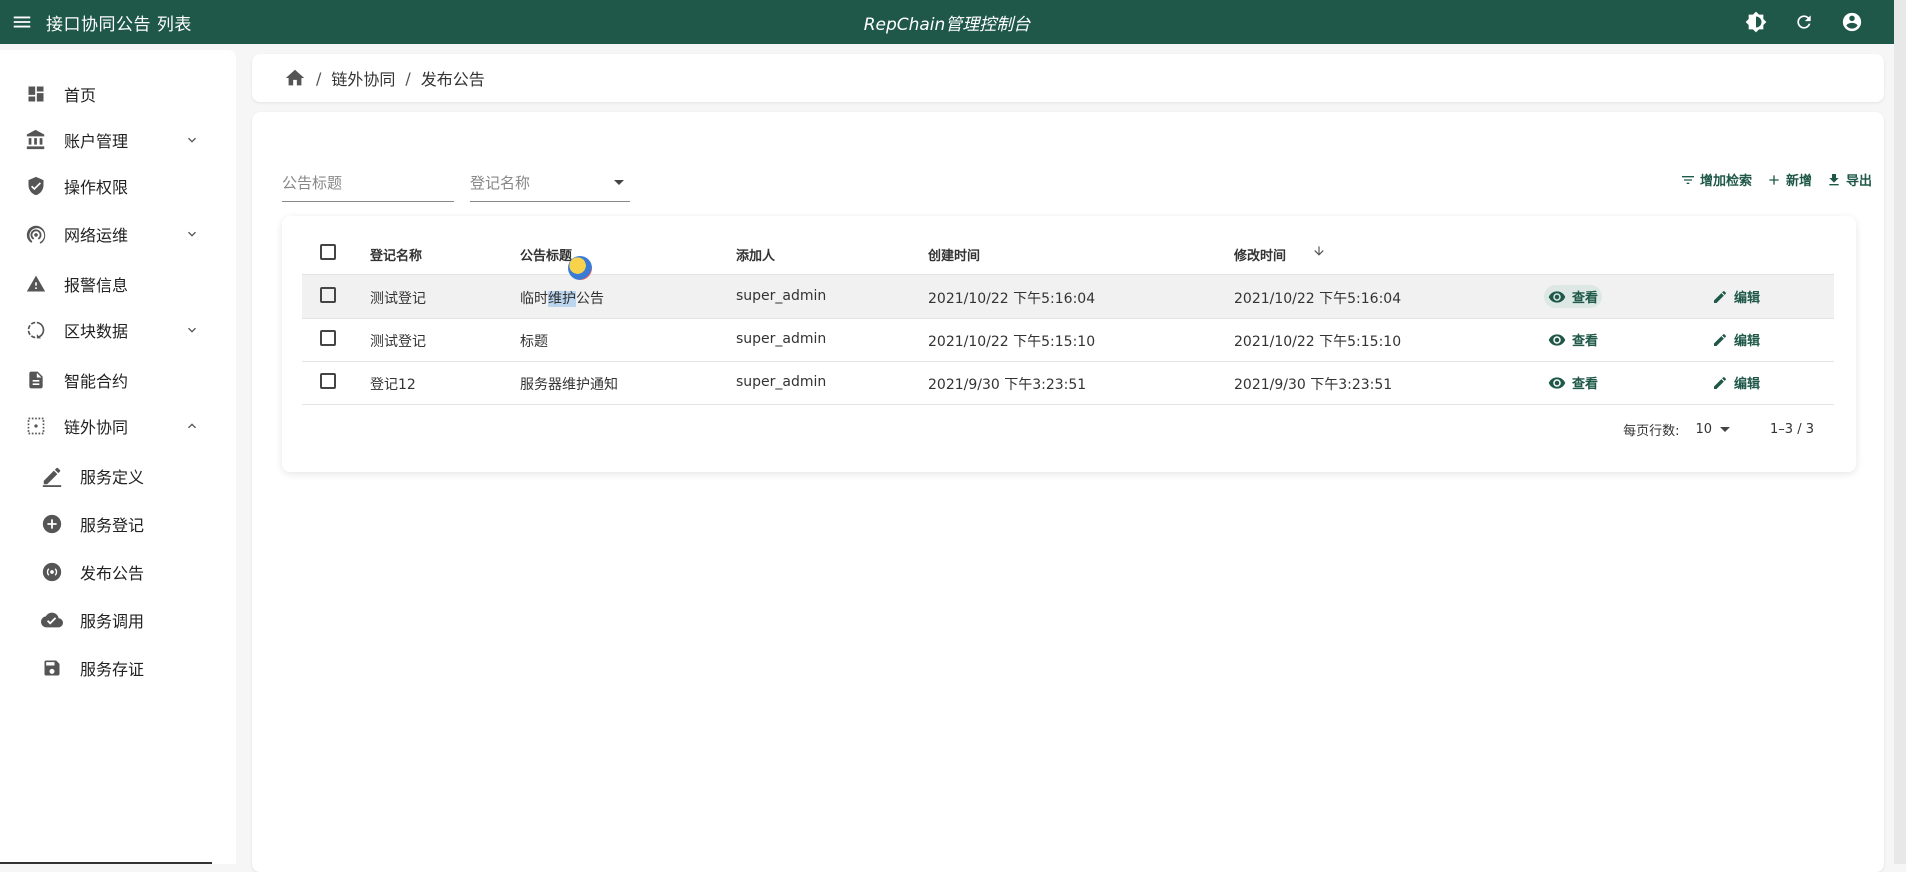 Image resolution: width=1906 pixels, height=872 pixels. What do you see at coordinates (119, 24) in the screenshot?
I see `page-title: 接口协同公告 列表` at bounding box center [119, 24].